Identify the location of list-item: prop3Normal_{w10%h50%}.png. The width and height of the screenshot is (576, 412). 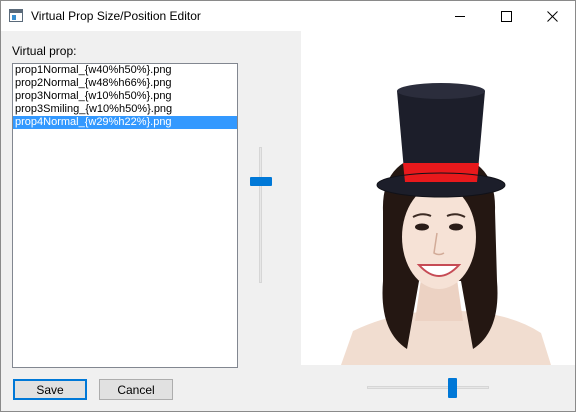
(125, 96).